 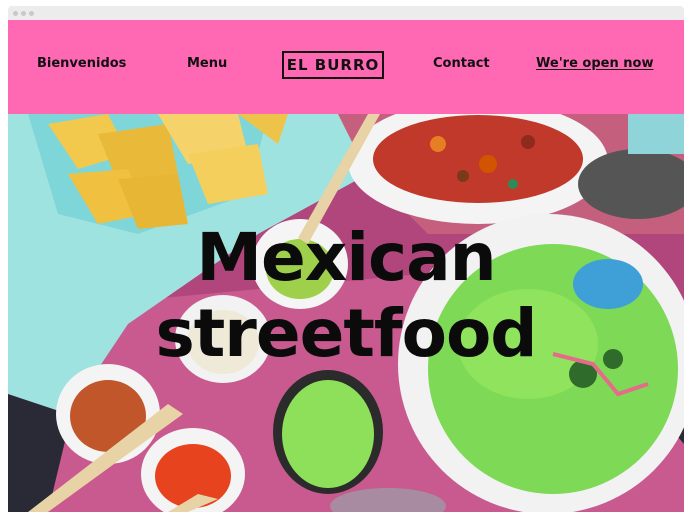 What do you see at coordinates (346, 333) in the screenshot?
I see `headline-line-2: streetfood` at bounding box center [346, 333].